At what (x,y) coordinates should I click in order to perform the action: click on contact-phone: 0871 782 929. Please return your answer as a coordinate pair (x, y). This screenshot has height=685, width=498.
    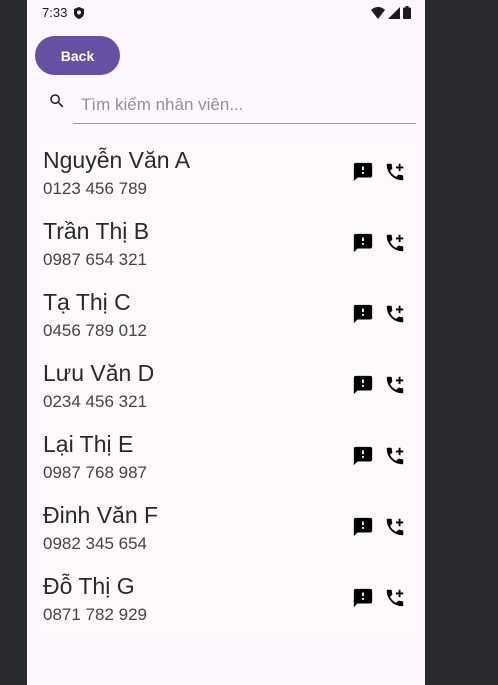
    Looking at the image, I should click on (95, 614).